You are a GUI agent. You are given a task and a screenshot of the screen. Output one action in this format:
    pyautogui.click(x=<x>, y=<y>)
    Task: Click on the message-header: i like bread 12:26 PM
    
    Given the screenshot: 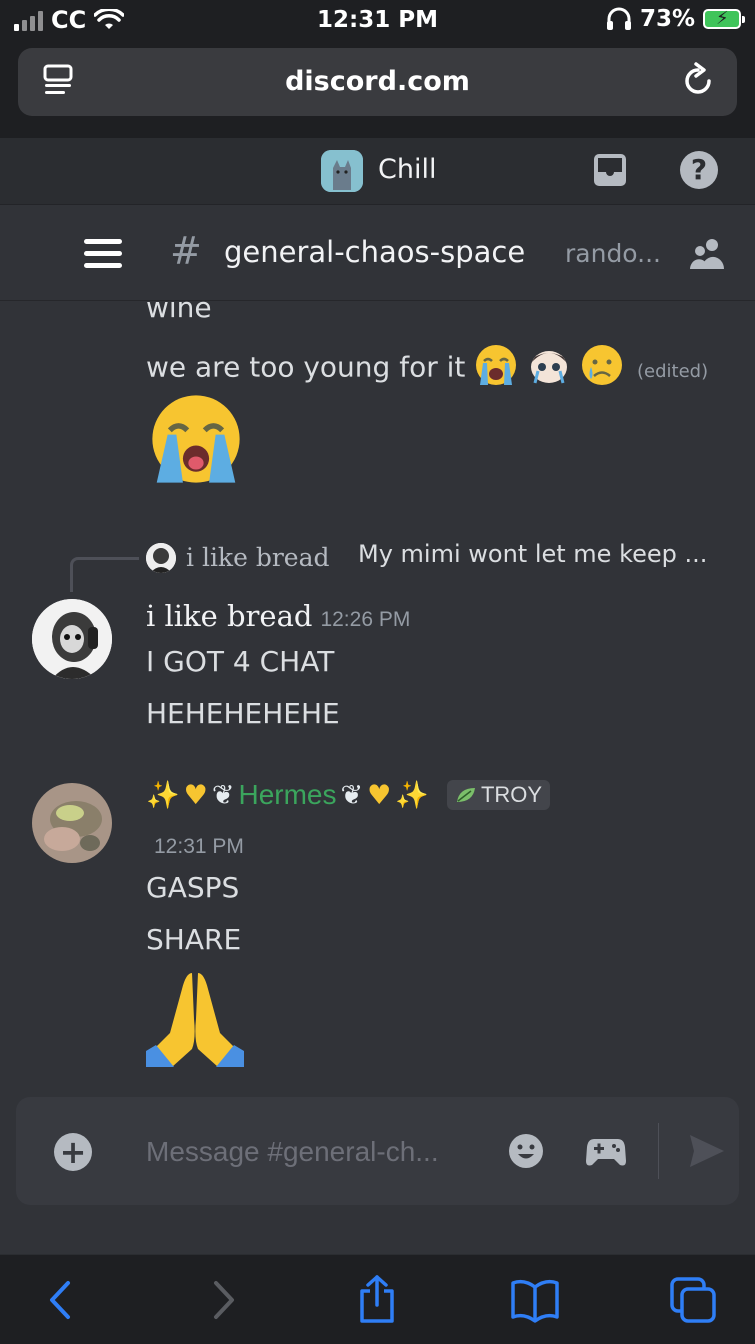 What is the action you would take?
    pyautogui.click(x=278, y=616)
    